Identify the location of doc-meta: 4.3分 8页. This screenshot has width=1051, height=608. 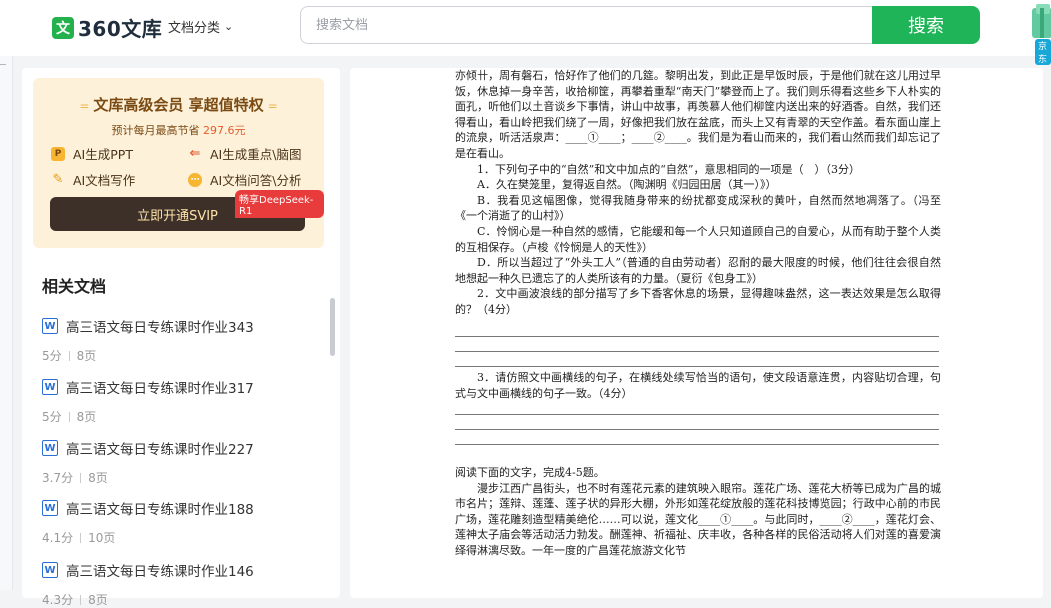
(75, 600).